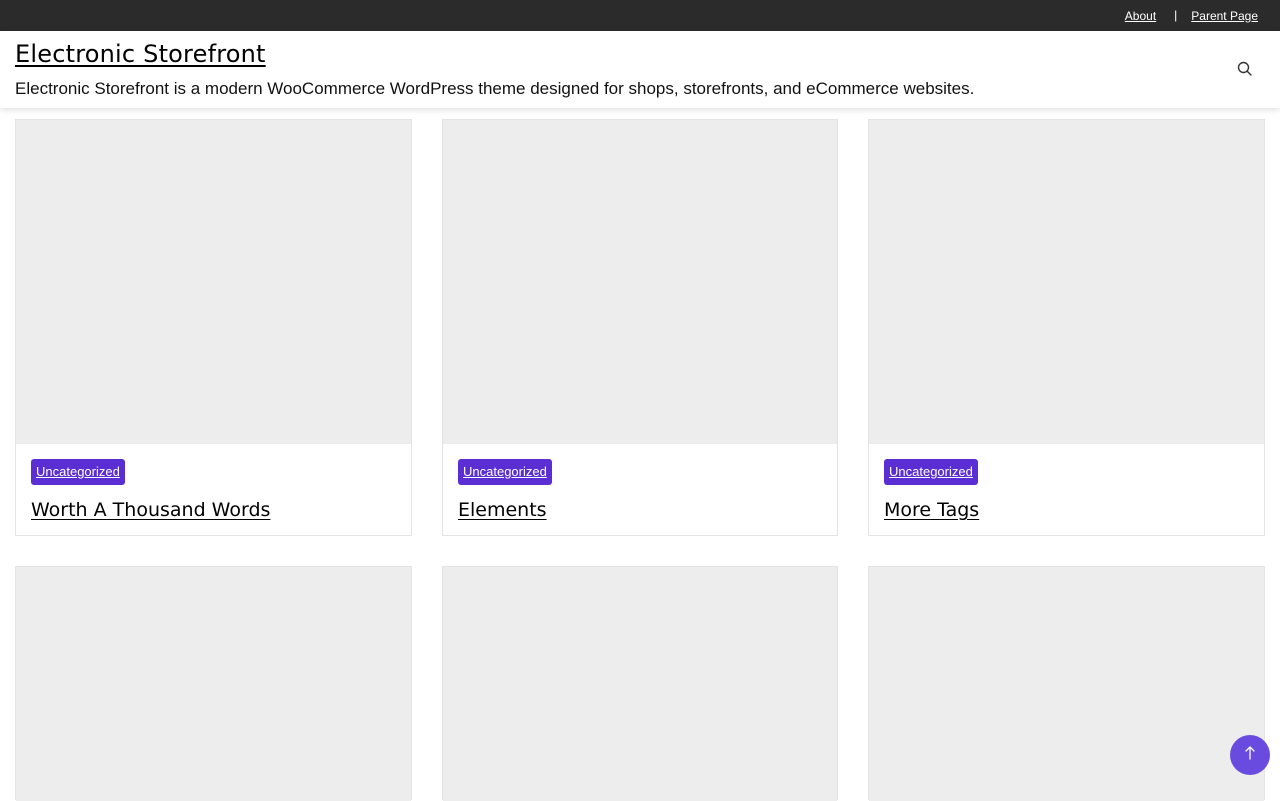 This screenshot has height=801, width=1280. What do you see at coordinates (1140, 16) in the screenshot?
I see `top-nav-about-link: About` at bounding box center [1140, 16].